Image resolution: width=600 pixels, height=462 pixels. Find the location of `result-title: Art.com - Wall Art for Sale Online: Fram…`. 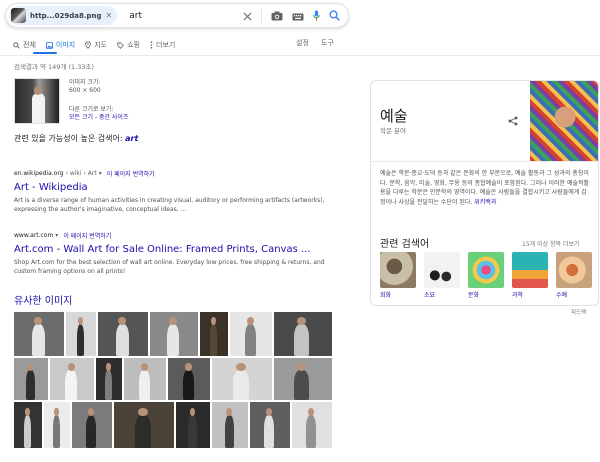

result-title: Art.com - Wall Art for Sale Online: Fram… is located at coordinates (174, 249).